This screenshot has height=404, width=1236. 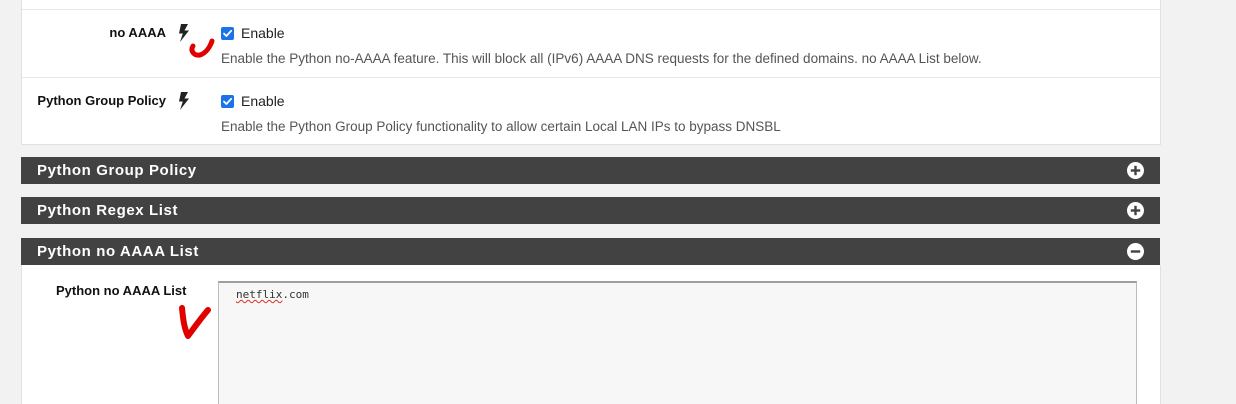 I want to click on no-aaaa-enable-label: Enable, so click(x=263, y=33).